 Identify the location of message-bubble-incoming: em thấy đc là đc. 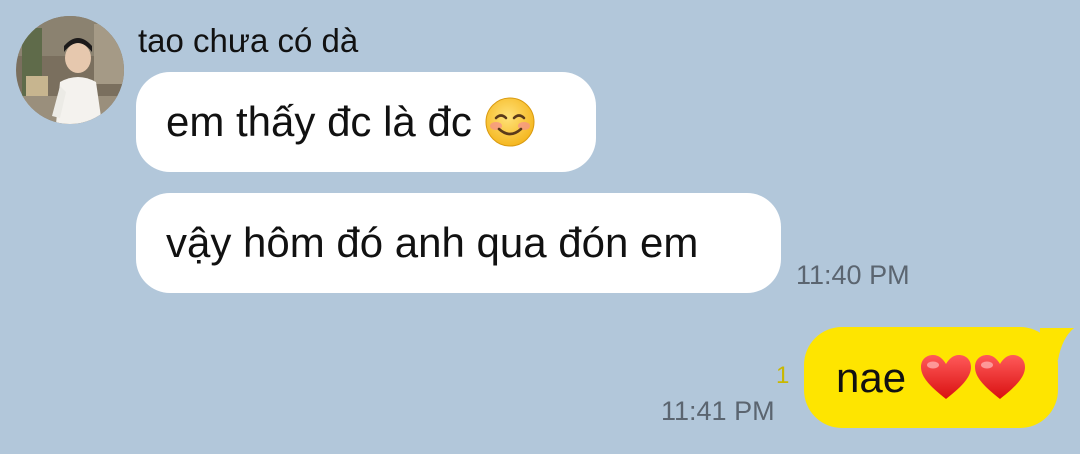
(366, 122).